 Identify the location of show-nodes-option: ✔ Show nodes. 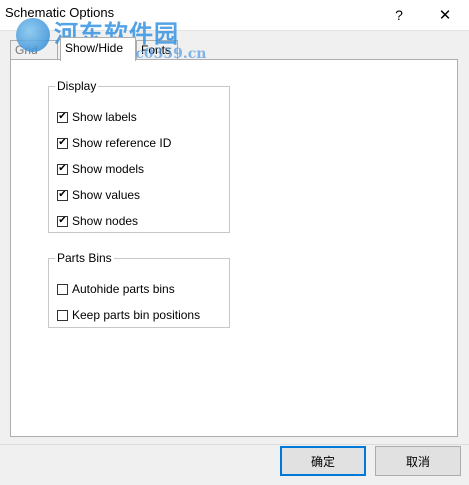
(97, 221).